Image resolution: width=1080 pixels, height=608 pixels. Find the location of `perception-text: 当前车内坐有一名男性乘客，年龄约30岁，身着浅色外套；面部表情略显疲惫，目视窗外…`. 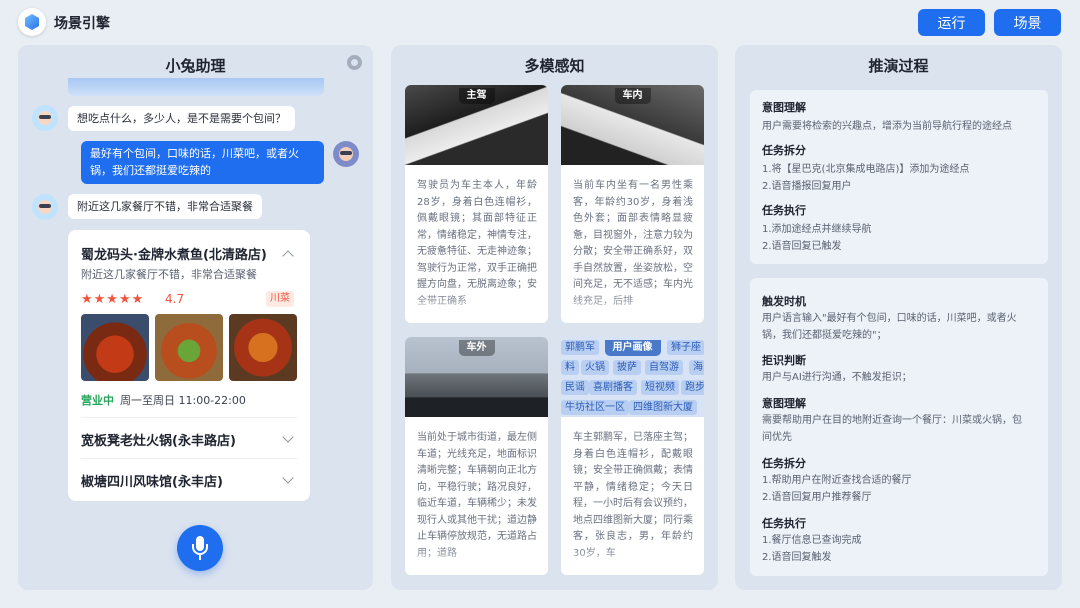

perception-text: 当前车内坐有一名男性乘客，年龄约30岁，身着浅色外套；面部表情略显疲惫，目视窗外… is located at coordinates (633, 243).